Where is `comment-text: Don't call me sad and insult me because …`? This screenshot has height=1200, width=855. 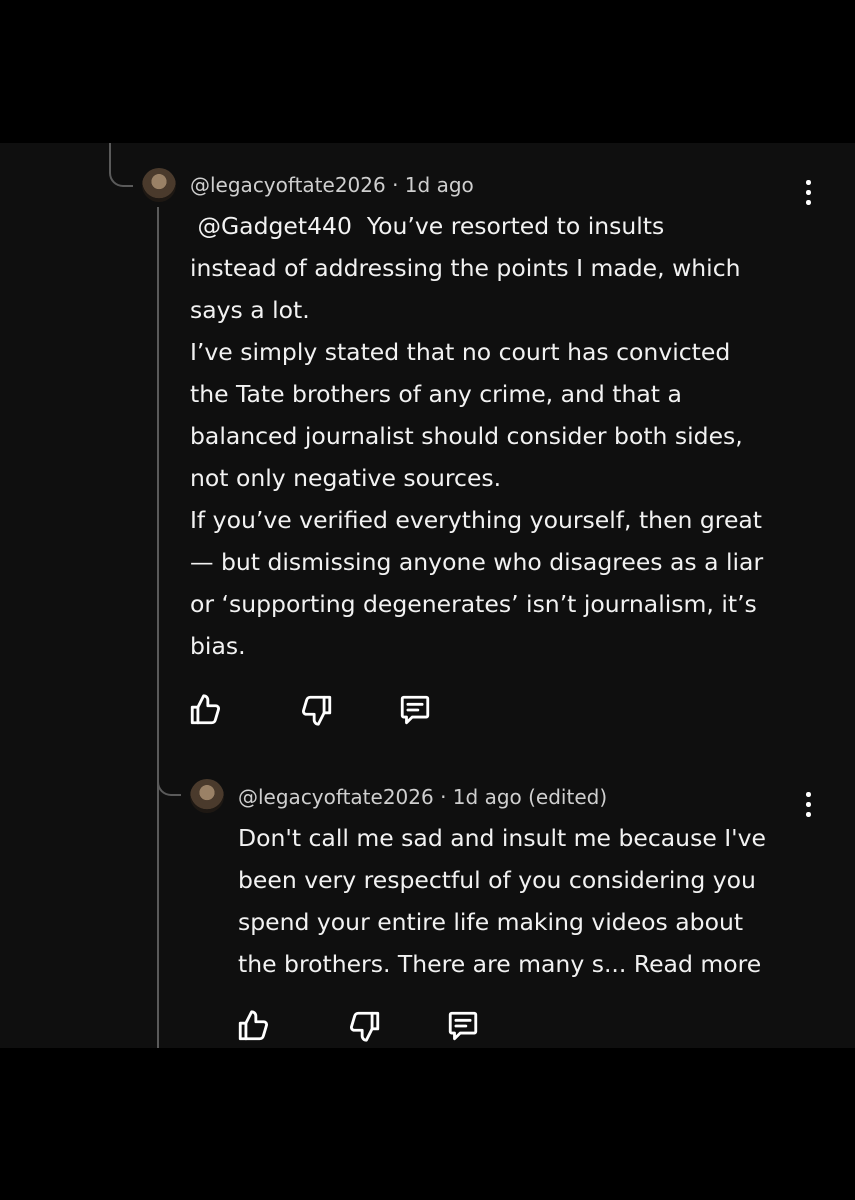 comment-text: Don't call me sad and insult me because … is located at coordinates (502, 901).